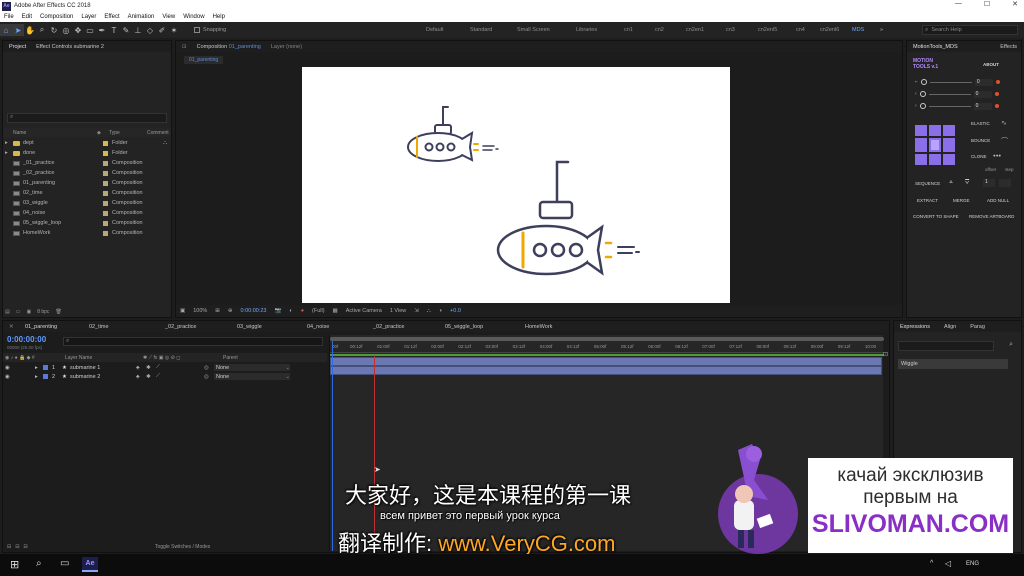 This screenshot has width=1024, height=576. What do you see at coordinates (201, 327) in the screenshot?
I see `tab-02-practice: _02_practice` at bounding box center [201, 327].